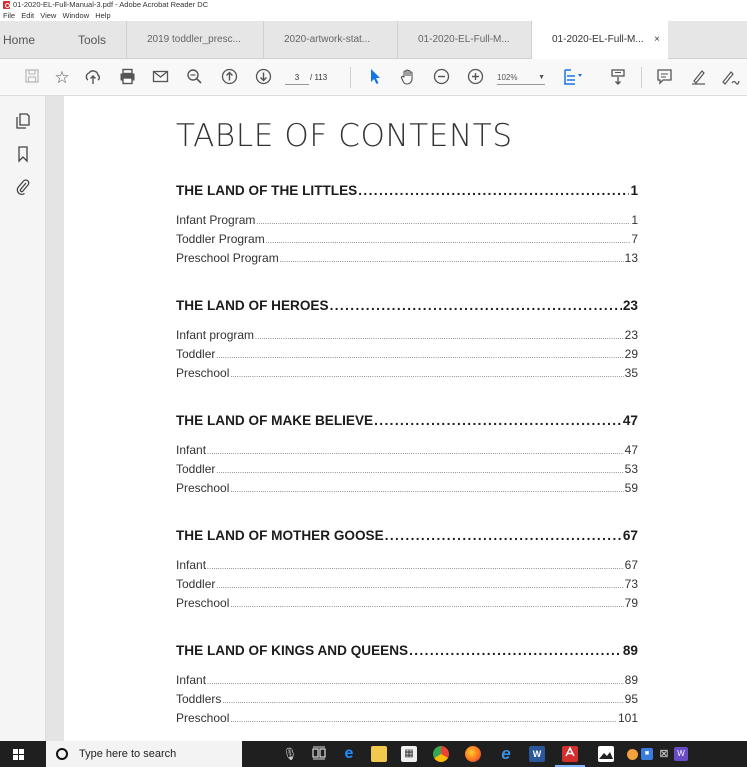 This screenshot has height=767, width=747. What do you see at coordinates (475, 78) in the screenshot?
I see `zoom-in-icon` at bounding box center [475, 78].